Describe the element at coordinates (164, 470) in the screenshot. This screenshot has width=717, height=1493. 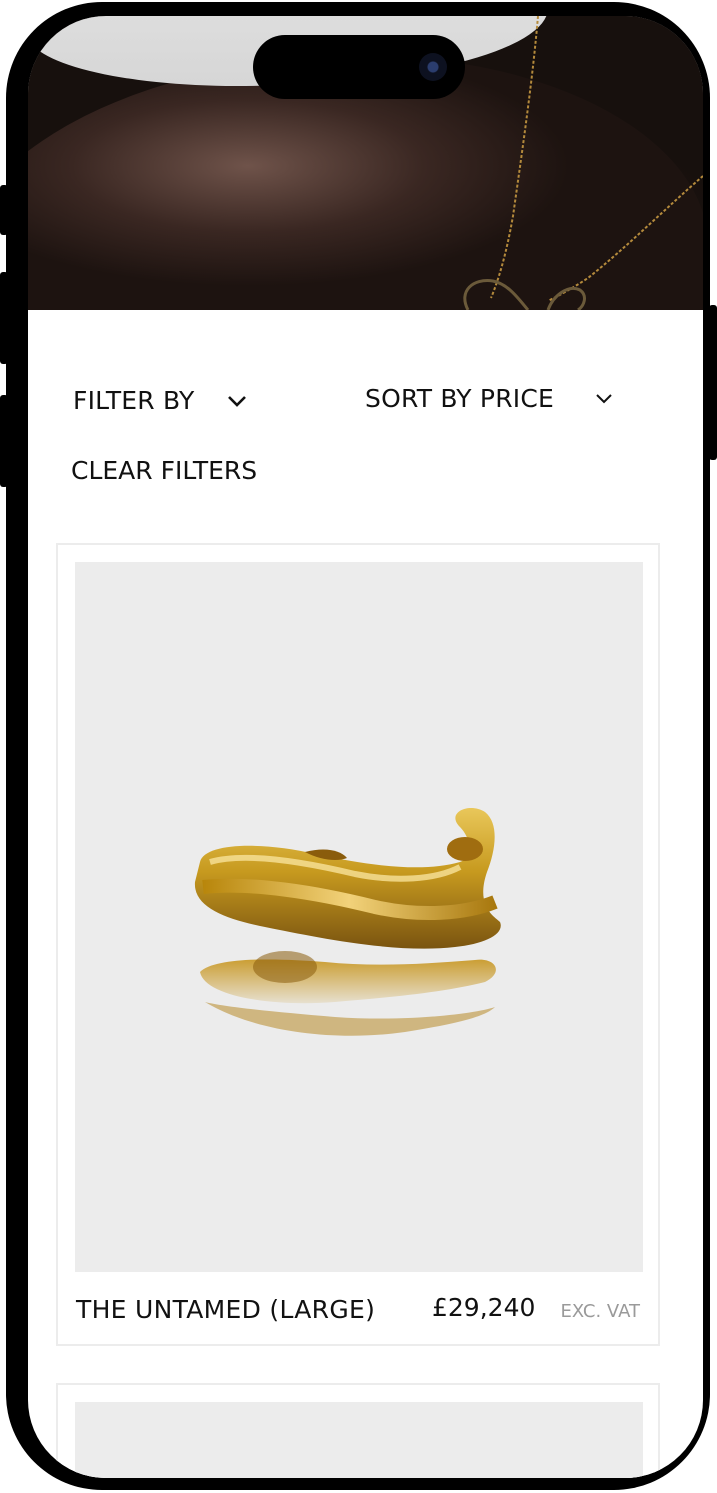
I see `clear-filters-button: CLEAR FILTERS` at that location.